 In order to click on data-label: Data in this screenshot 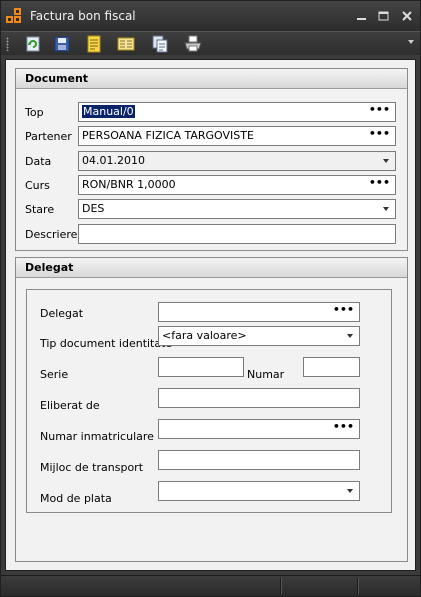, I will do `click(38, 161)`.